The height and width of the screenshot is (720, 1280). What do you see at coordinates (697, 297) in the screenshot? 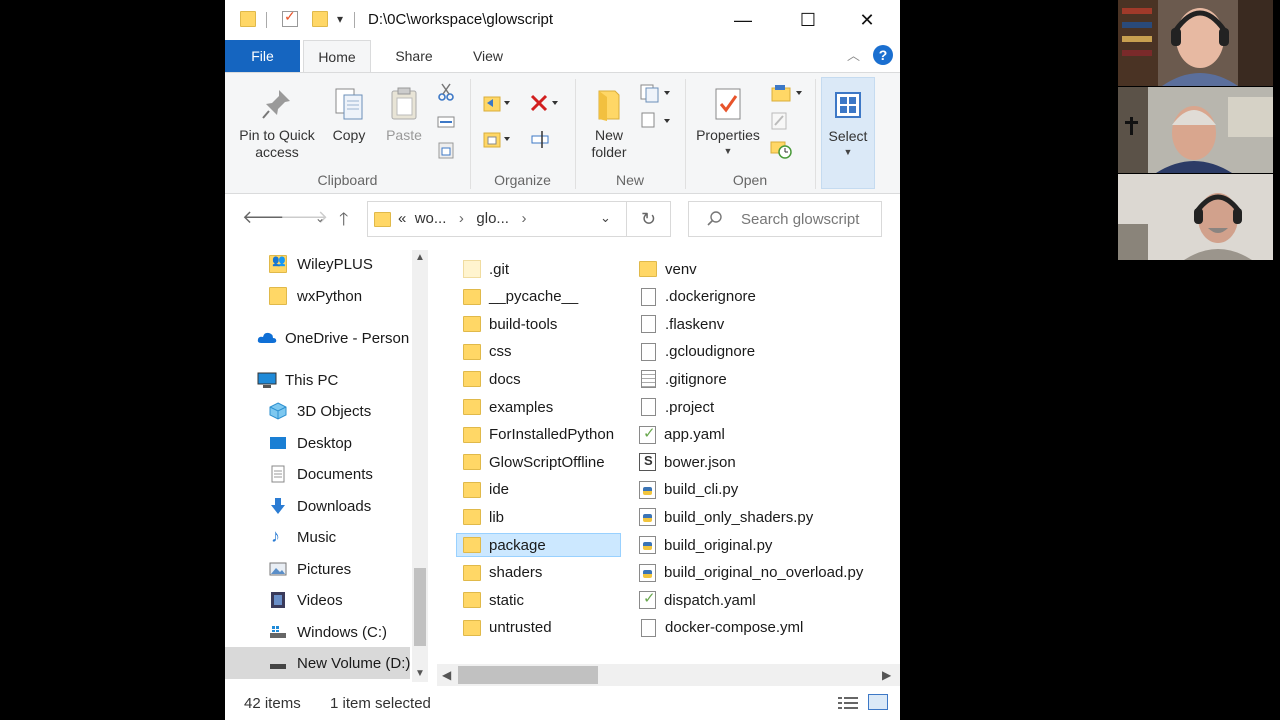
I see `file-item: .dockerignore` at bounding box center [697, 297].